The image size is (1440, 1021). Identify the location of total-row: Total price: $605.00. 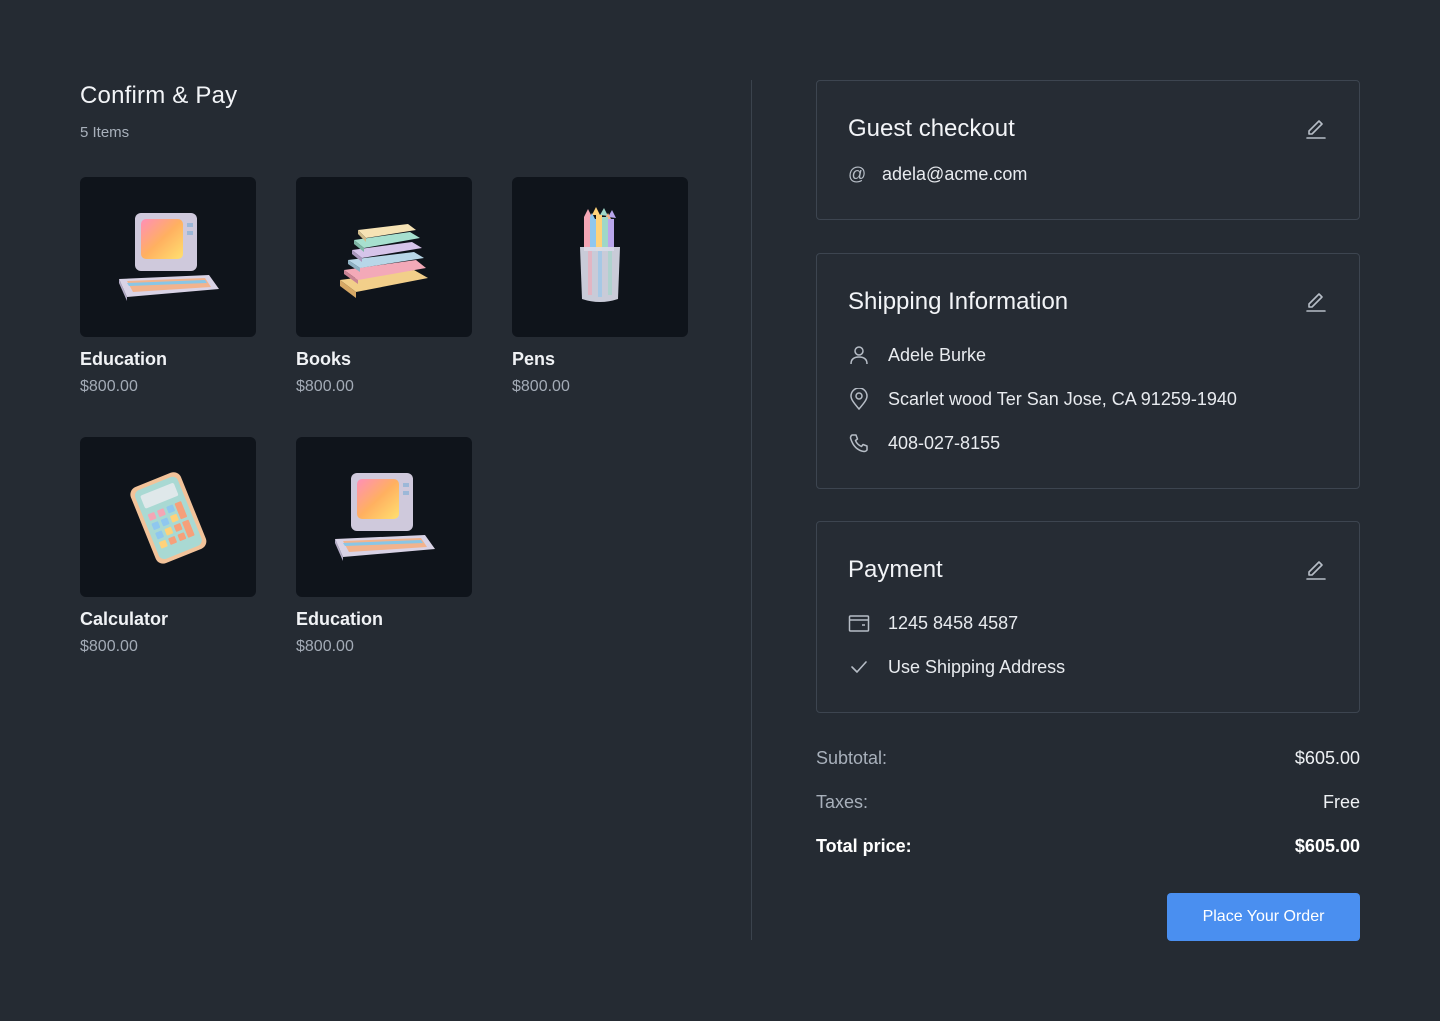
(1088, 846).